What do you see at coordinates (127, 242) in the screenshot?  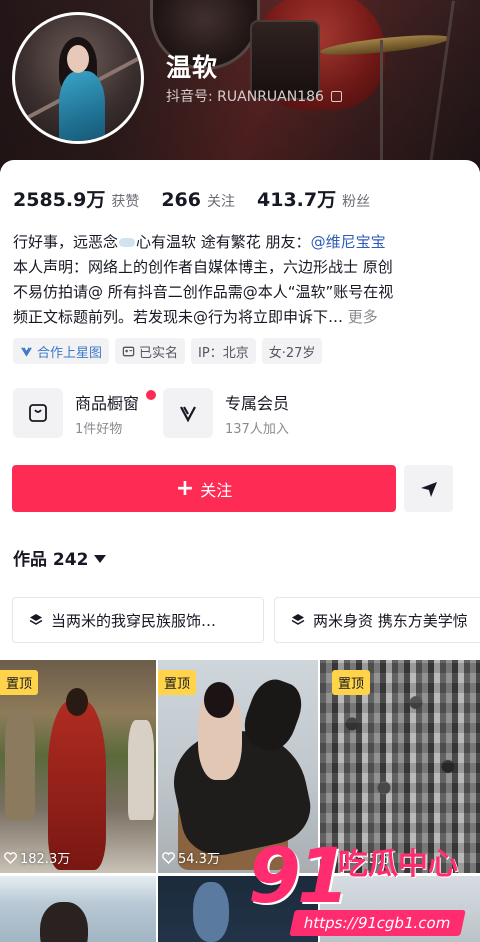 I see `cloud-emoji-icon` at bounding box center [127, 242].